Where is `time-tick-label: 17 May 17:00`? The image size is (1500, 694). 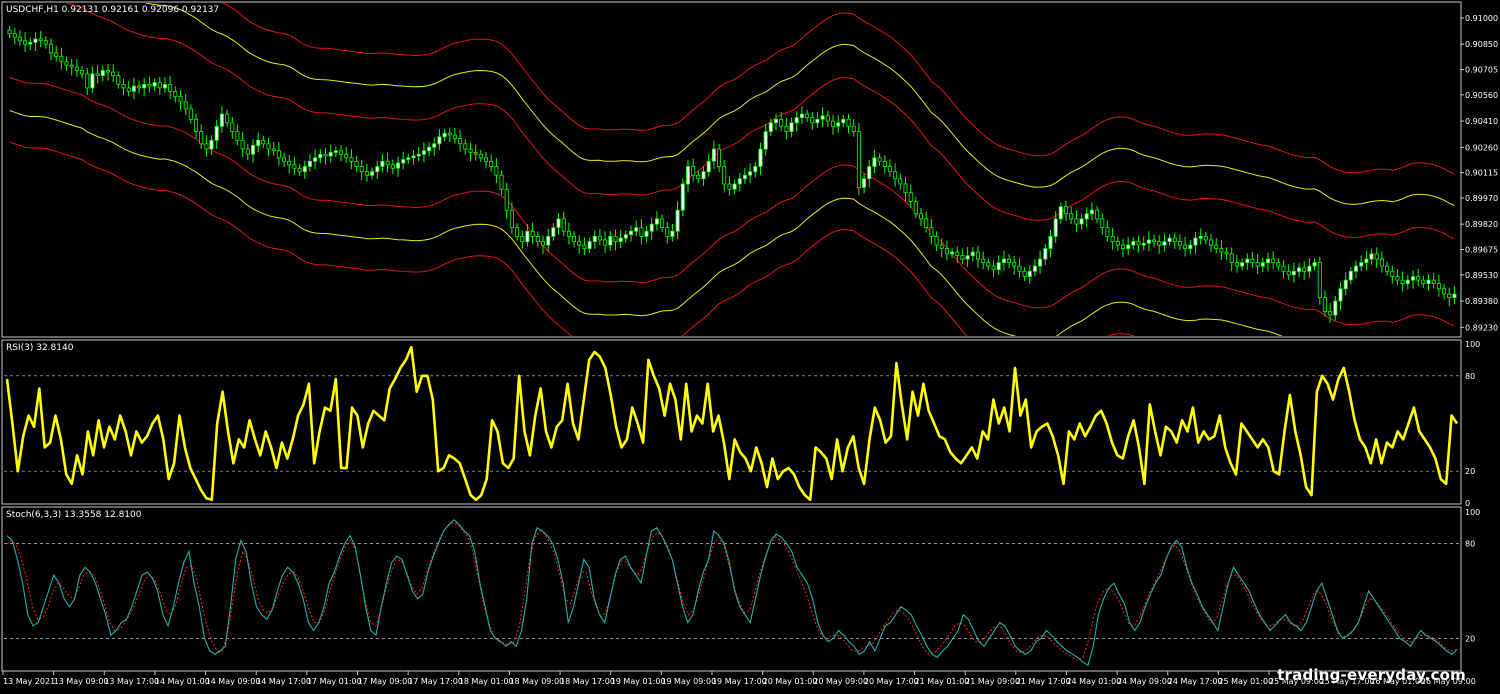 time-tick-label: 17 May 17:00 is located at coordinates (435, 681).